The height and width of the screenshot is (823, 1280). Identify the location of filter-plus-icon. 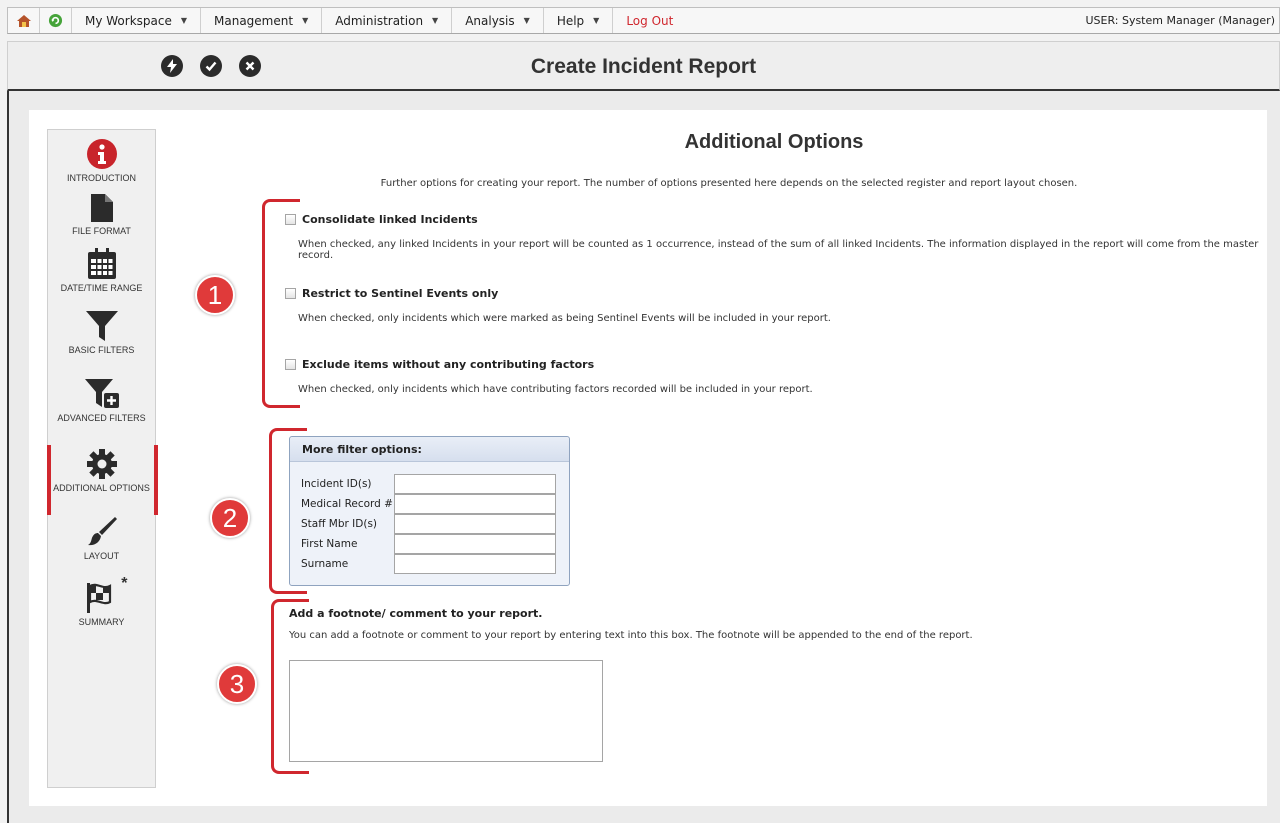
(101, 393).